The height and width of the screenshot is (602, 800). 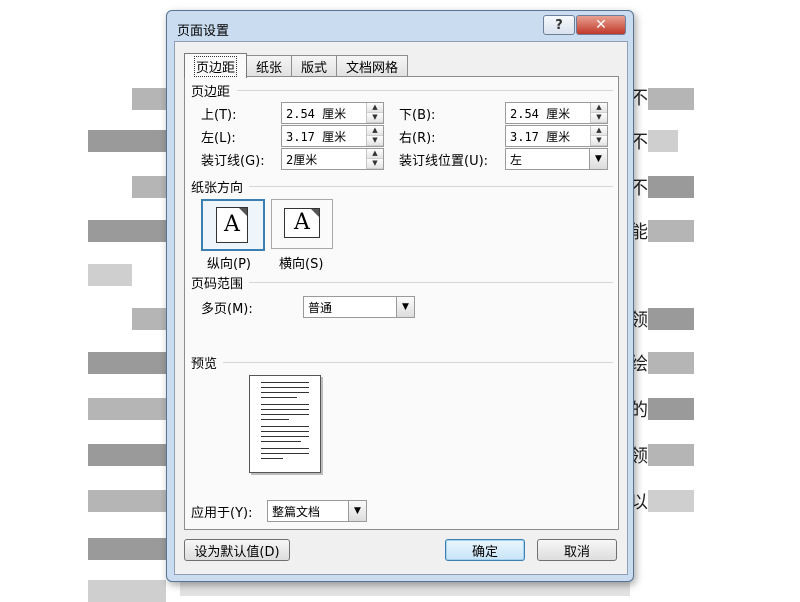 I want to click on portrait-page-icon: A, so click(x=232, y=225).